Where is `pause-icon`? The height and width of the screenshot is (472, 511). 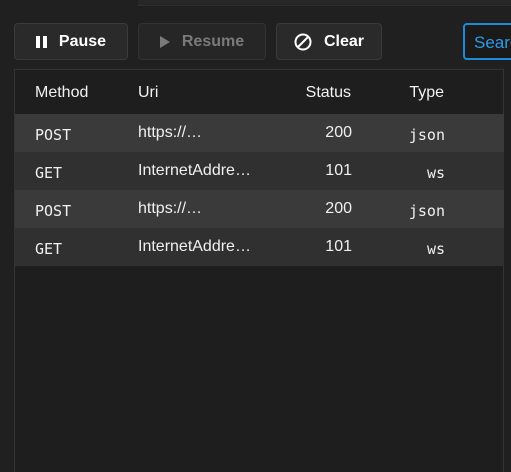
pause-icon is located at coordinates (41, 41).